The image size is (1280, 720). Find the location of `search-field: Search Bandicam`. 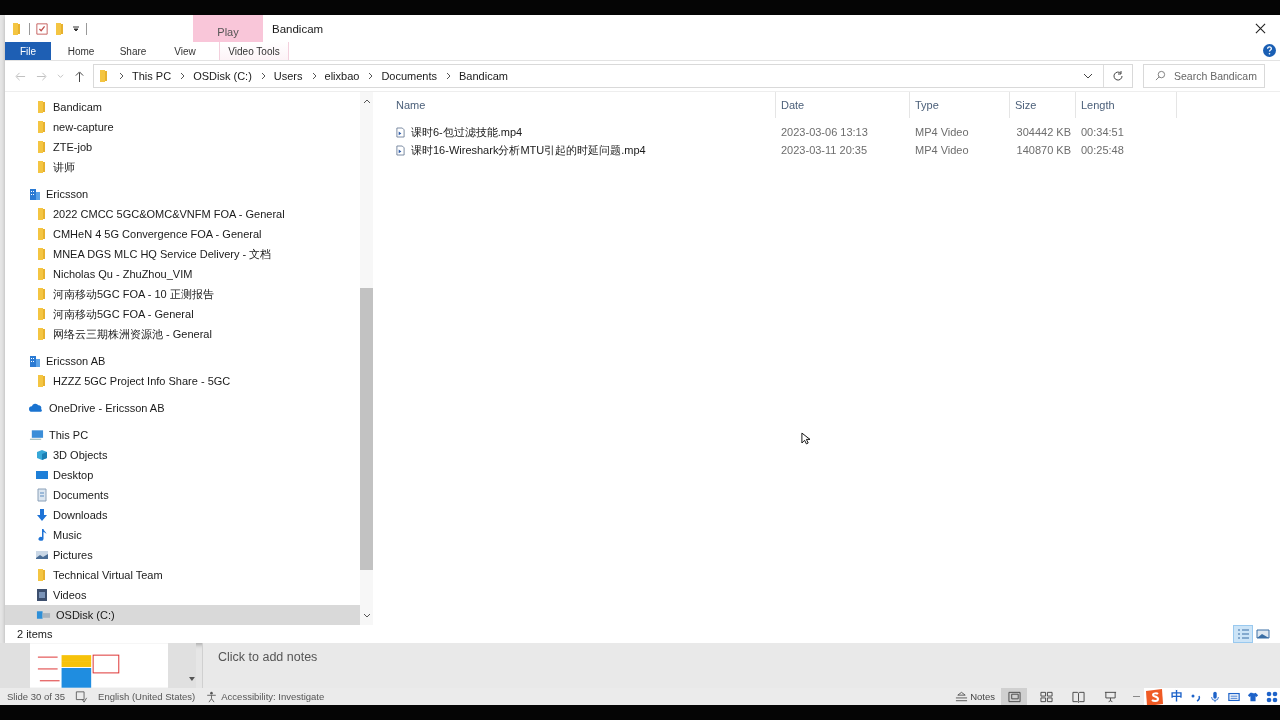

search-field: Search Bandicam is located at coordinates (1204, 76).